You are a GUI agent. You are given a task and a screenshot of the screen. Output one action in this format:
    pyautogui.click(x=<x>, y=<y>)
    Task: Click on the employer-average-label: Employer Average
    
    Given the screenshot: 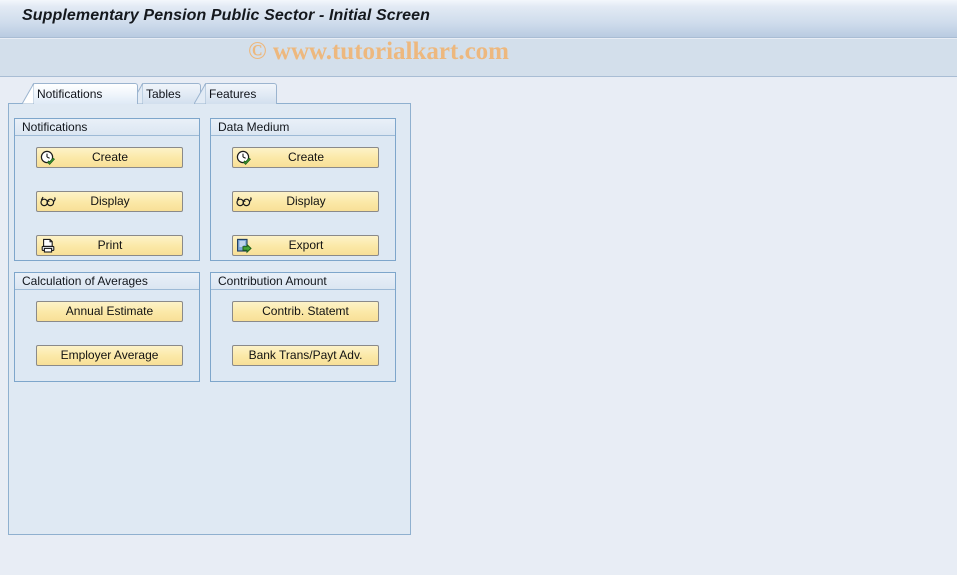 What is the action you would take?
    pyautogui.click(x=109, y=355)
    